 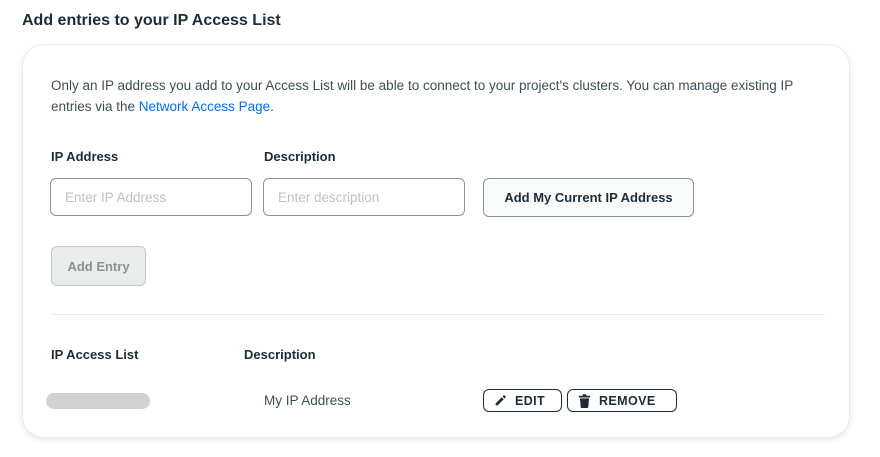 What do you see at coordinates (151, 197) in the screenshot?
I see `ip-address-input` at bounding box center [151, 197].